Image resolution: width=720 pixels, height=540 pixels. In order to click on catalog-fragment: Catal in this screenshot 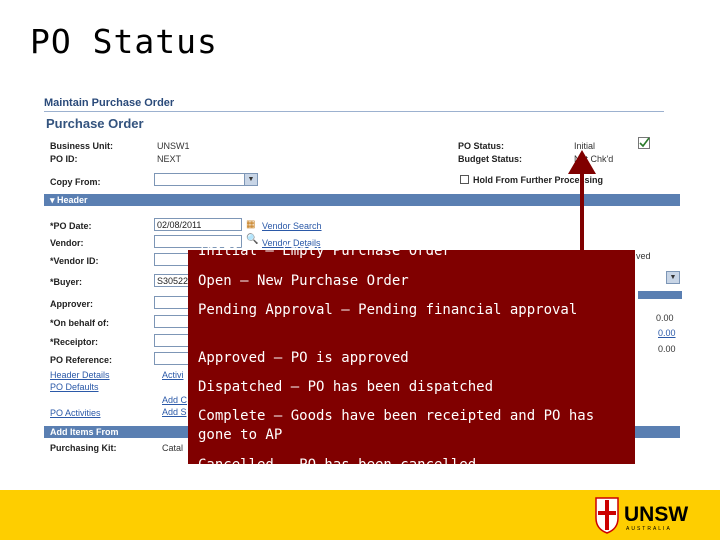, I will do `click(173, 448)`.